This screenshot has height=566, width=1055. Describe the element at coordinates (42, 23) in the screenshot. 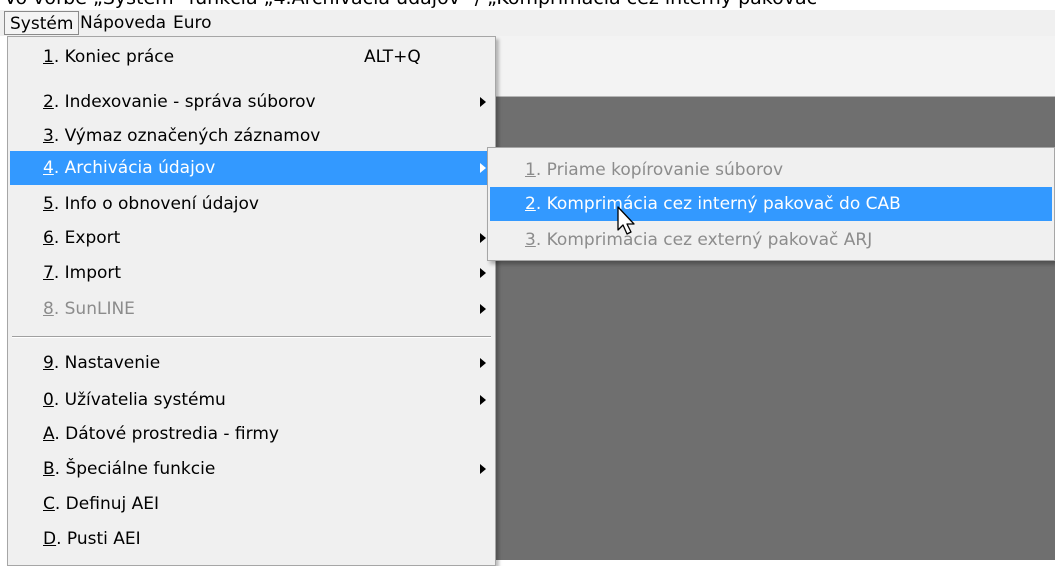

I see `menu-system: Systém` at that location.